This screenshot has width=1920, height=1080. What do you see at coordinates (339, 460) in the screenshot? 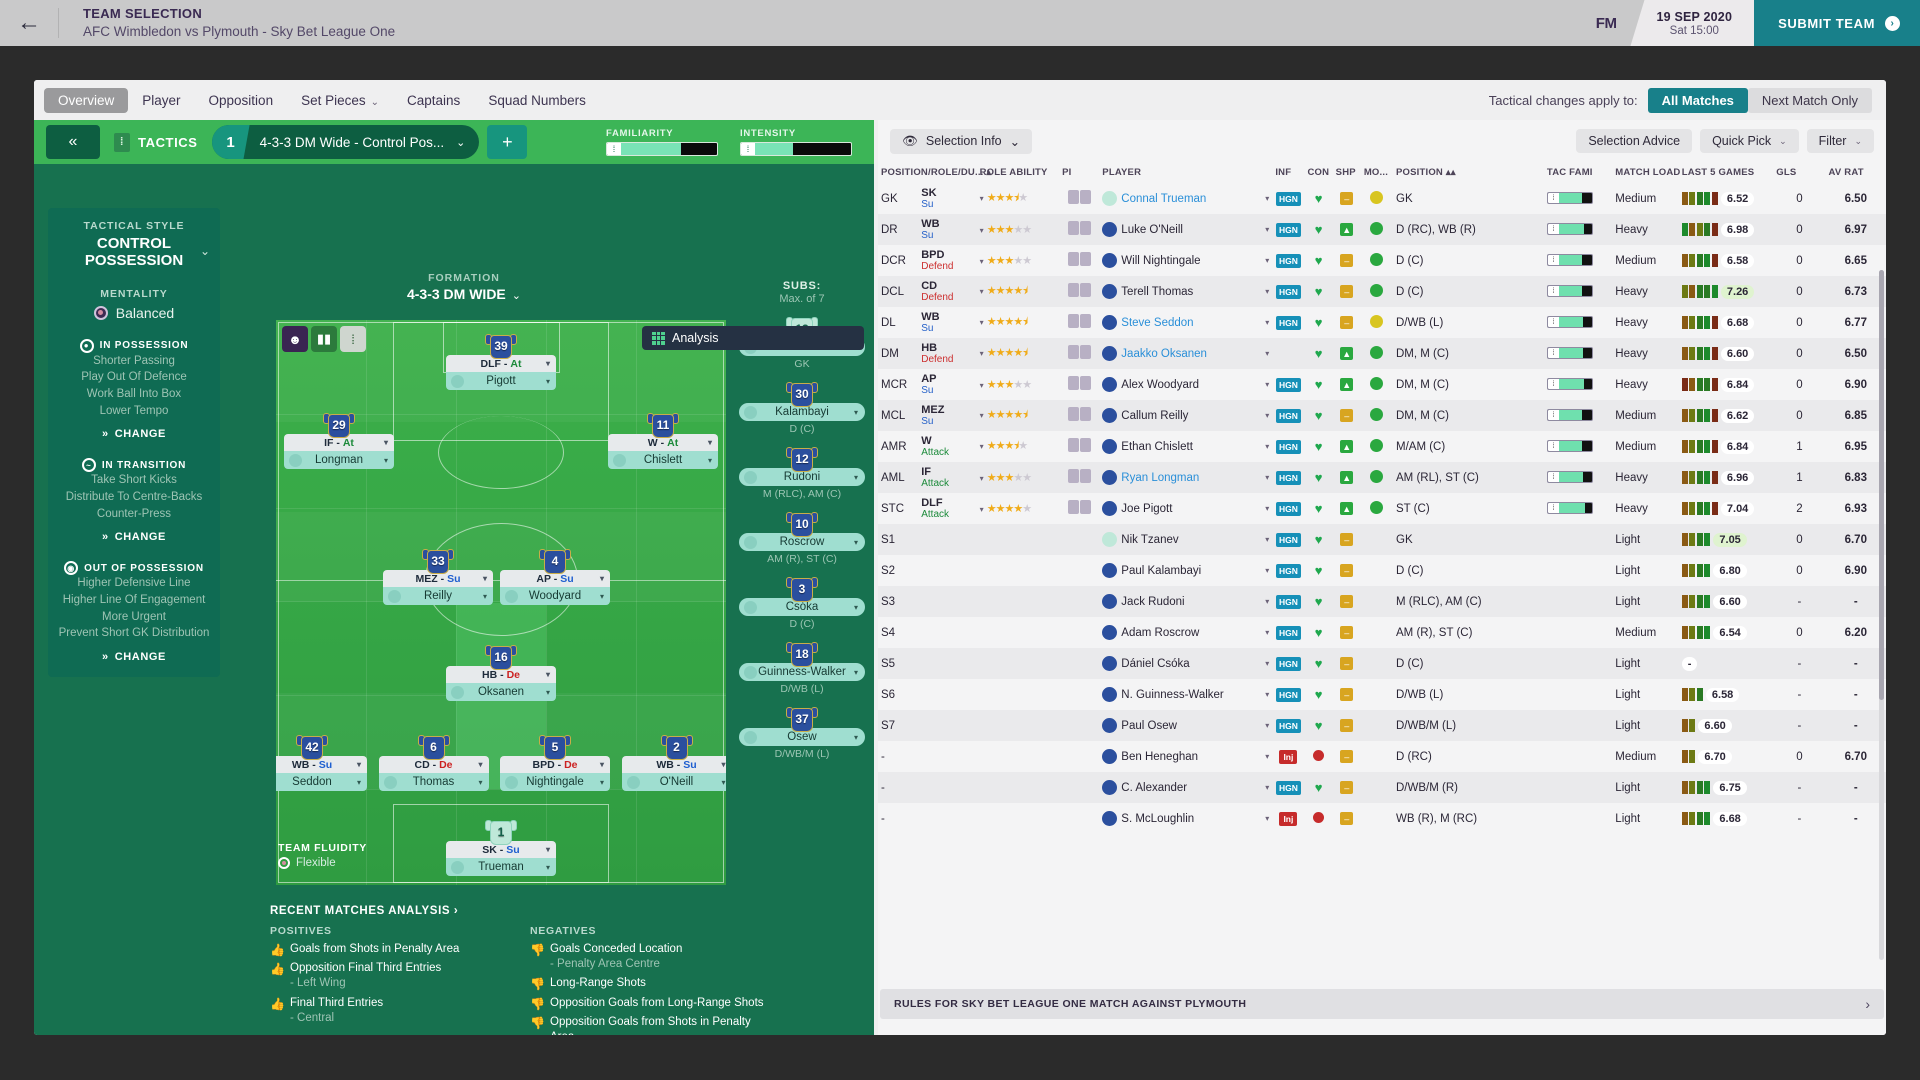
I see `player-name-dropdown: Longman ▾` at bounding box center [339, 460].